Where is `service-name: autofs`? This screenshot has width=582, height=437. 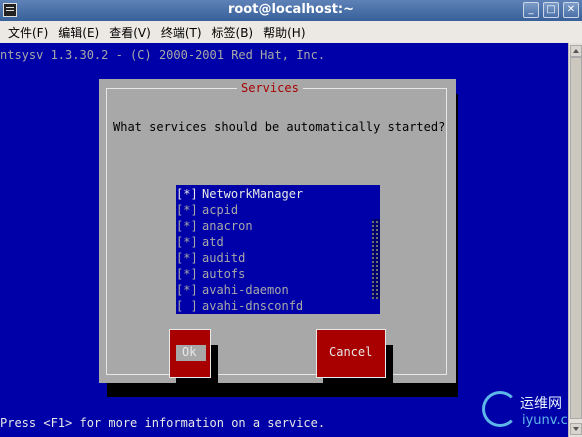
service-name: autofs is located at coordinates (224, 274).